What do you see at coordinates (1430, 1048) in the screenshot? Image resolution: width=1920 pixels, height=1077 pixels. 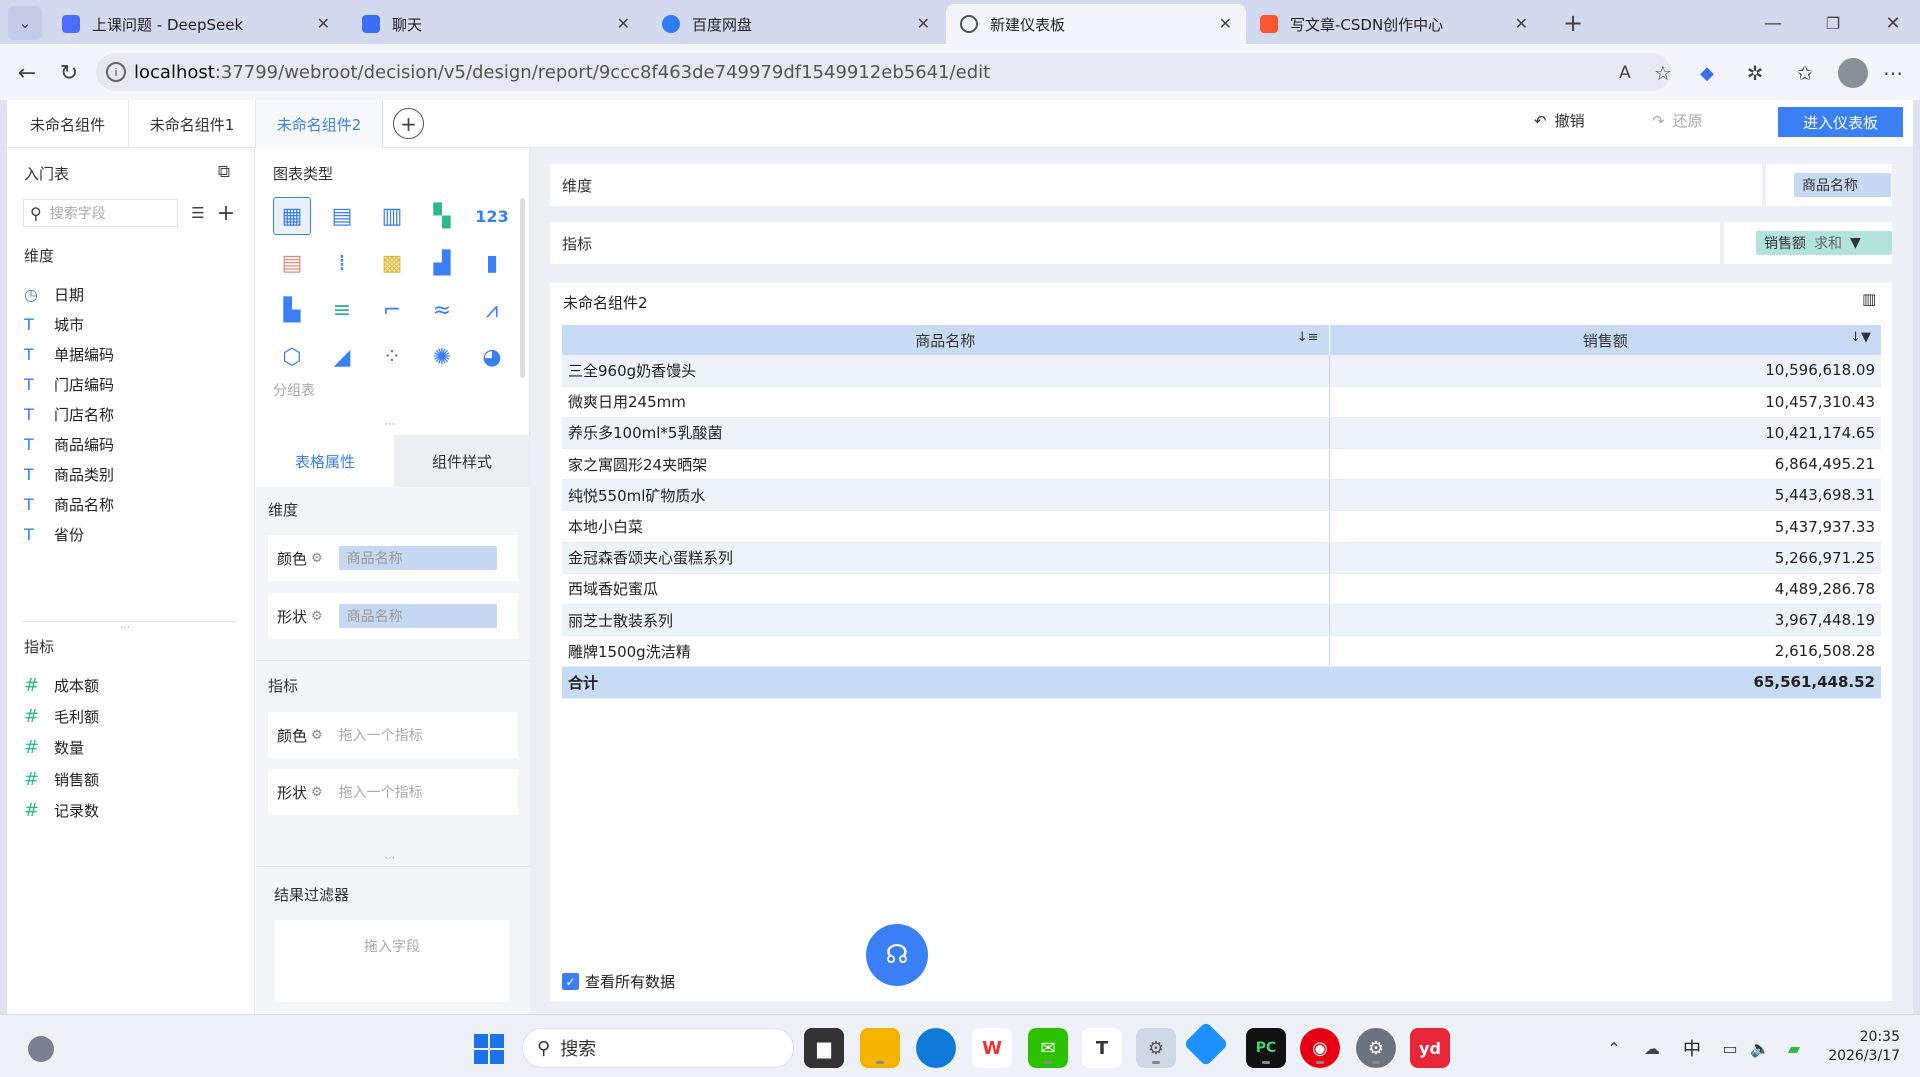 I see `youdao-icon: yd` at bounding box center [1430, 1048].